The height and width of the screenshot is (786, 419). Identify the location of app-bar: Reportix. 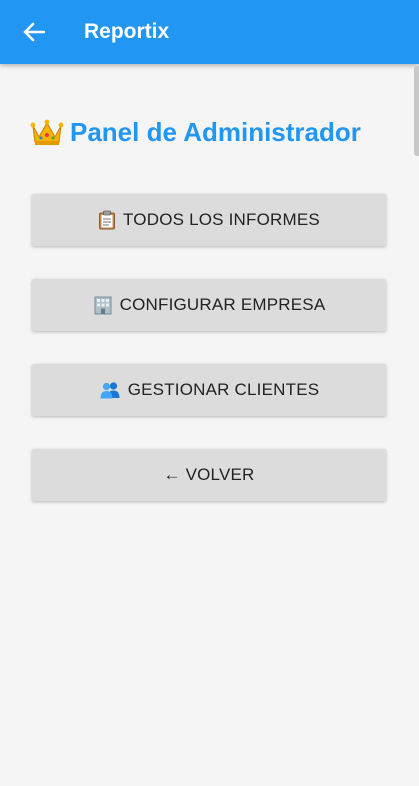
(209, 32).